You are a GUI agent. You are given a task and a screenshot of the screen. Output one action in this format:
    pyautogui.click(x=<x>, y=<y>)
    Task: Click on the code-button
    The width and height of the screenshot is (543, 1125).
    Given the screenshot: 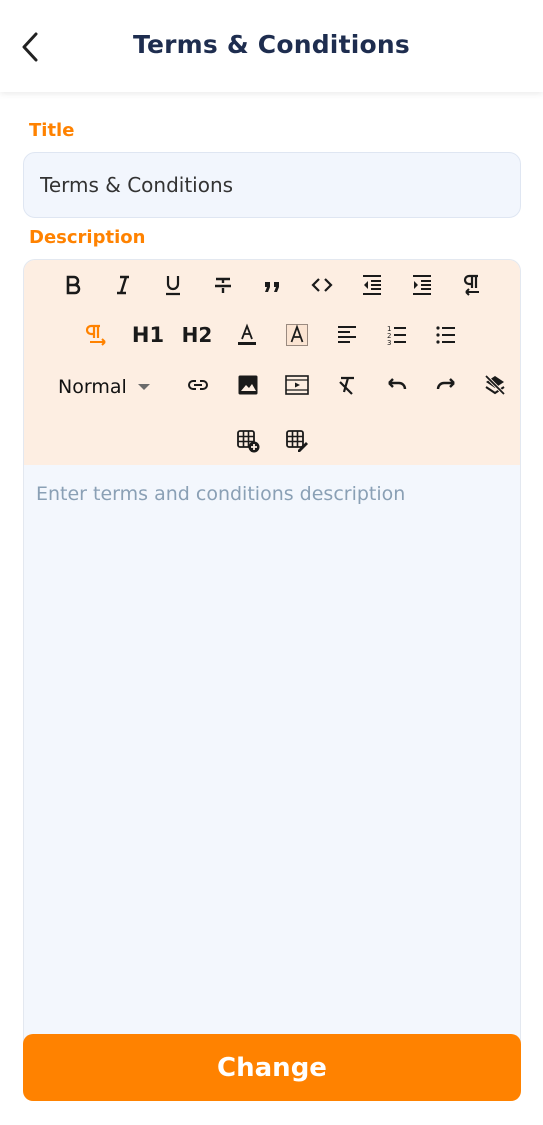 What is the action you would take?
    pyautogui.click(x=322, y=285)
    